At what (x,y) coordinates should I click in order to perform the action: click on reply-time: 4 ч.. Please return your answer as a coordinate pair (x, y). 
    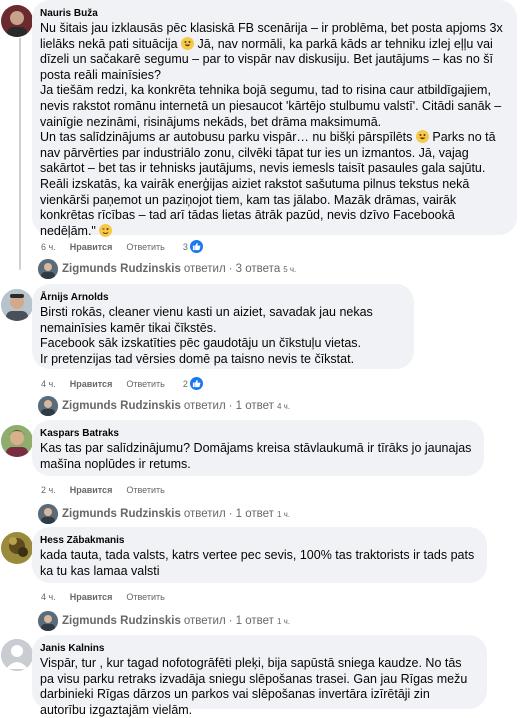
    Looking at the image, I should click on (283, 406).